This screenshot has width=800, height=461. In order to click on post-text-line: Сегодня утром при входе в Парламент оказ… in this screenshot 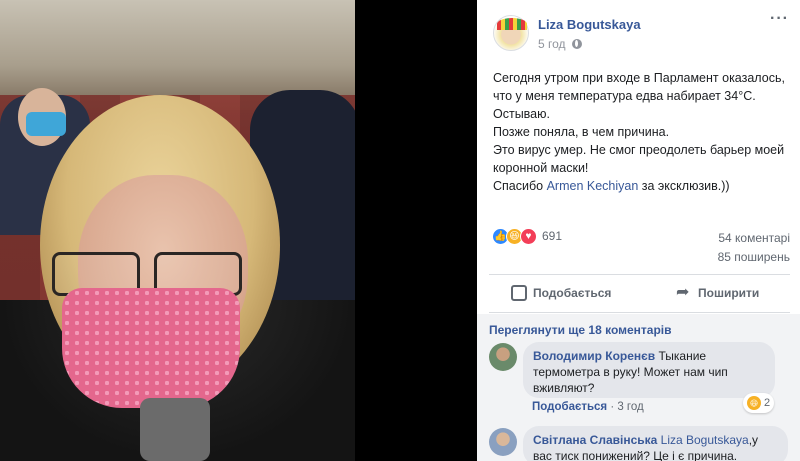, I will do `click(639, 78)`.